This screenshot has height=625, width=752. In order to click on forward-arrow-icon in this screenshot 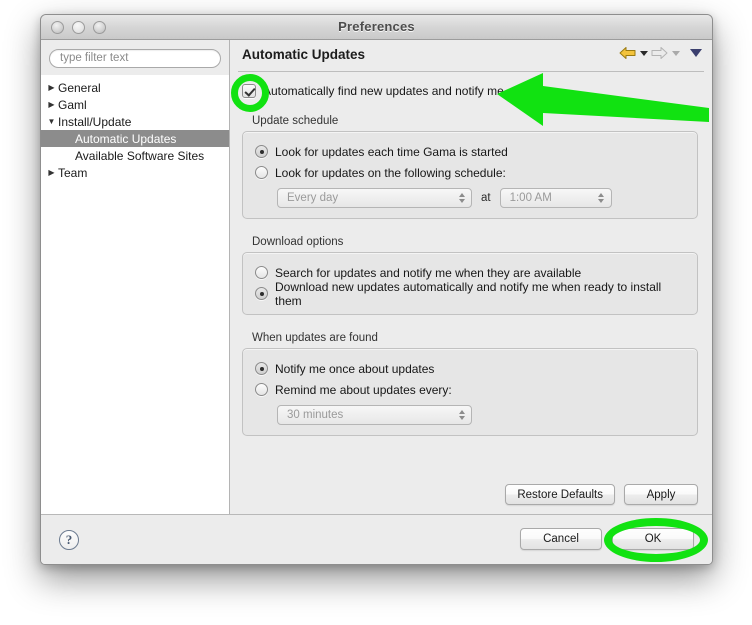, I will do `click(659, 53)`.